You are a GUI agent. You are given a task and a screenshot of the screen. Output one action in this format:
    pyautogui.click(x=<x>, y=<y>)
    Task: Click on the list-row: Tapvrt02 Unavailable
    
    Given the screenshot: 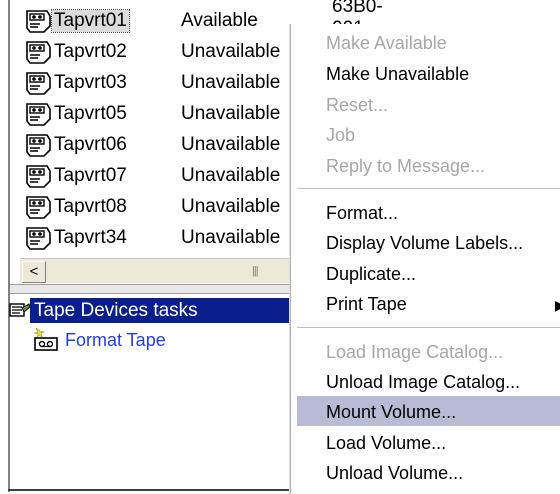 What is the action you would take?
    pyautogui.click(x=165, y=52)
    